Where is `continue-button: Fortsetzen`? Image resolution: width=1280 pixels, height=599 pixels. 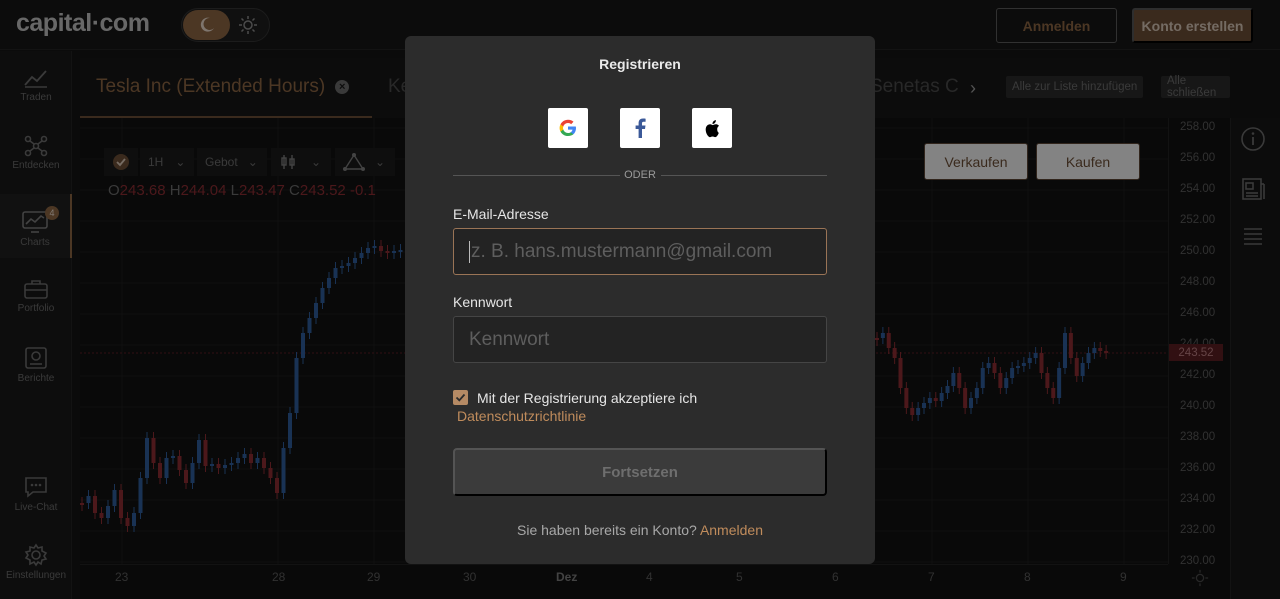
continue-button: Fortsetzen is located at coordinates (640, 472).